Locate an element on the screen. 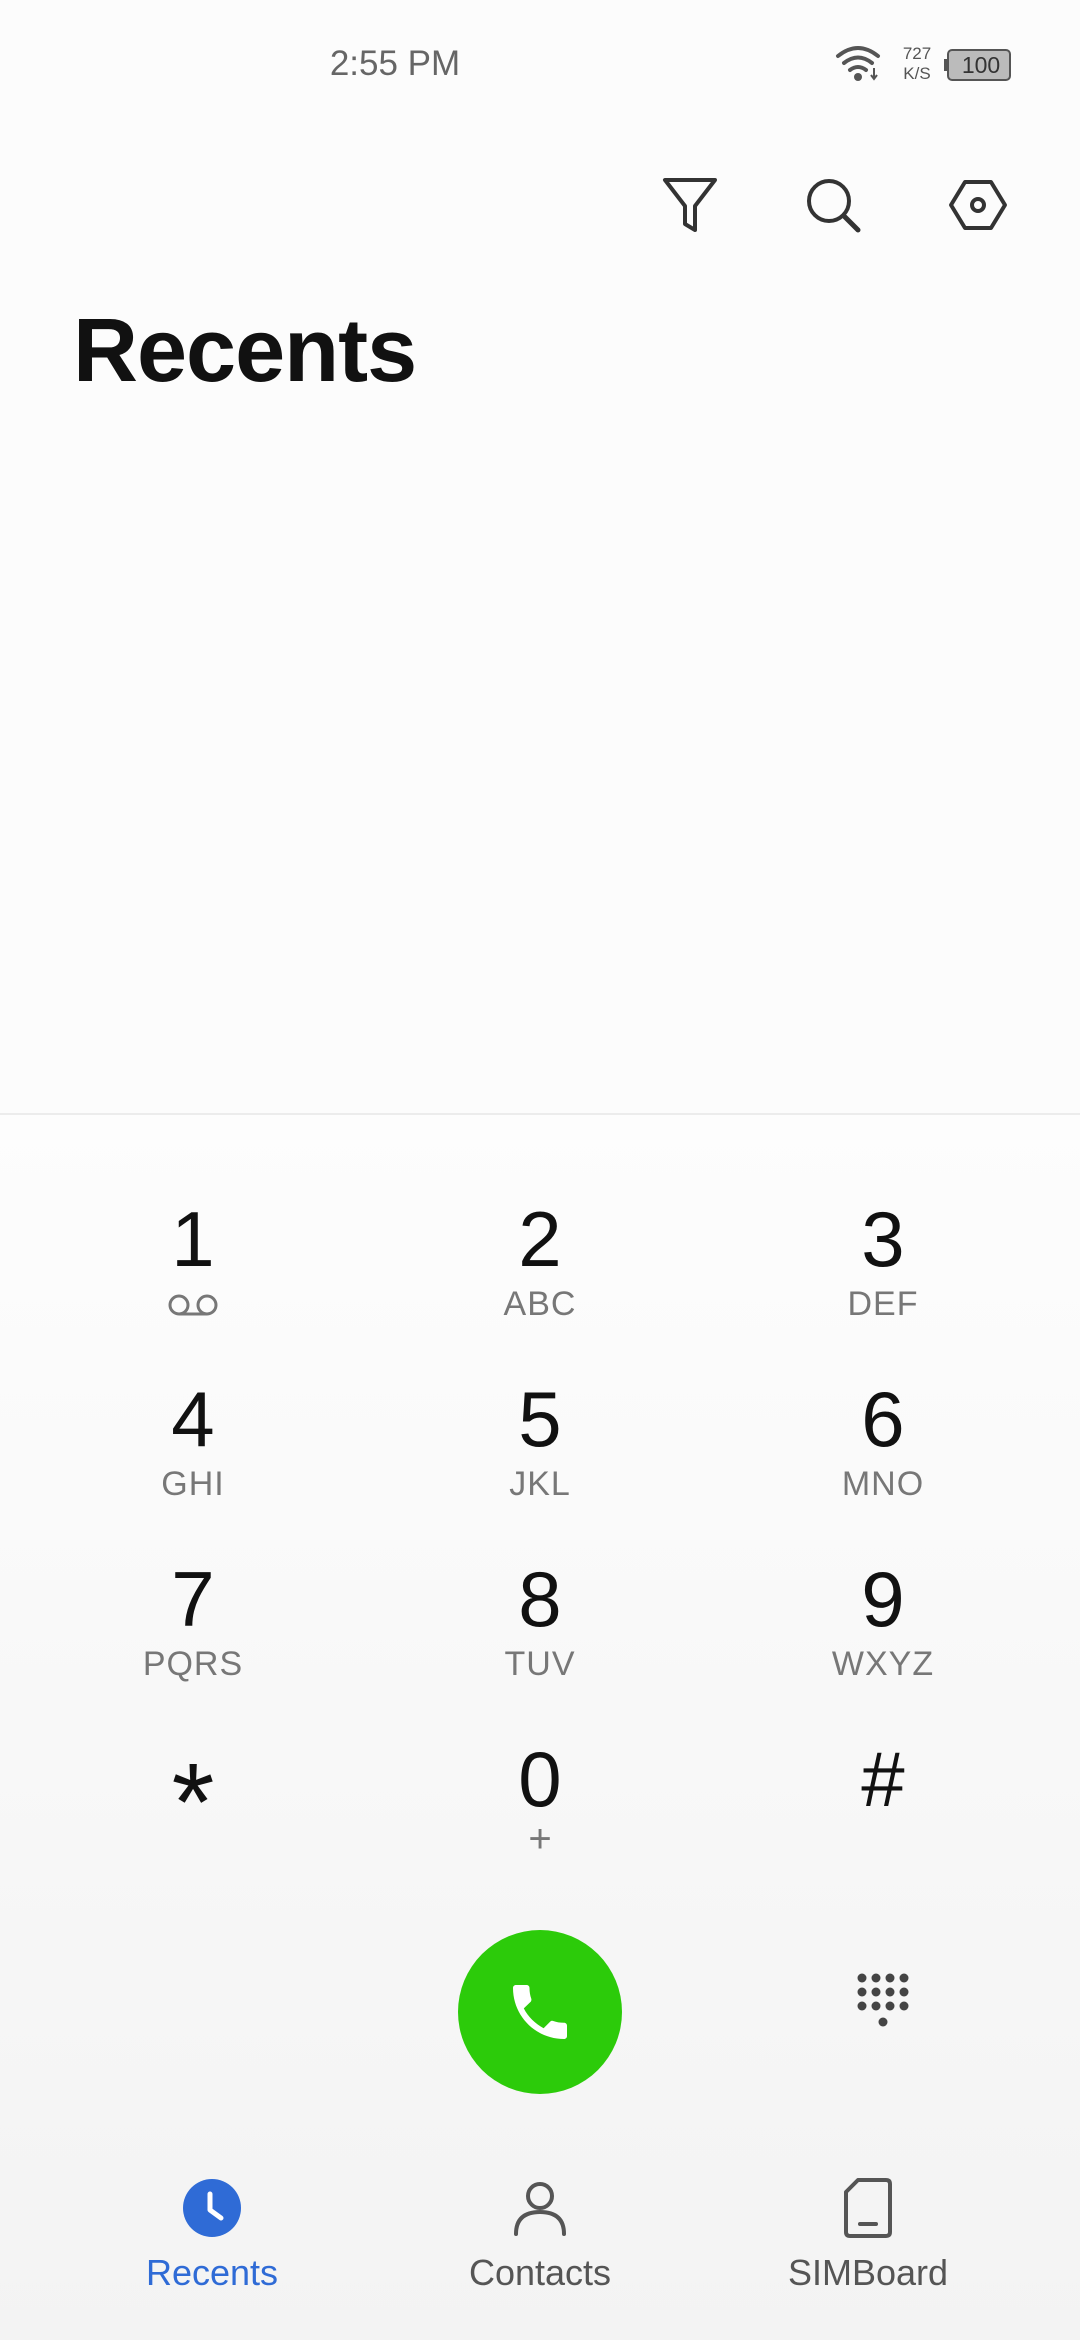  key-digit: 2 is located at coordinates (540, 1239).